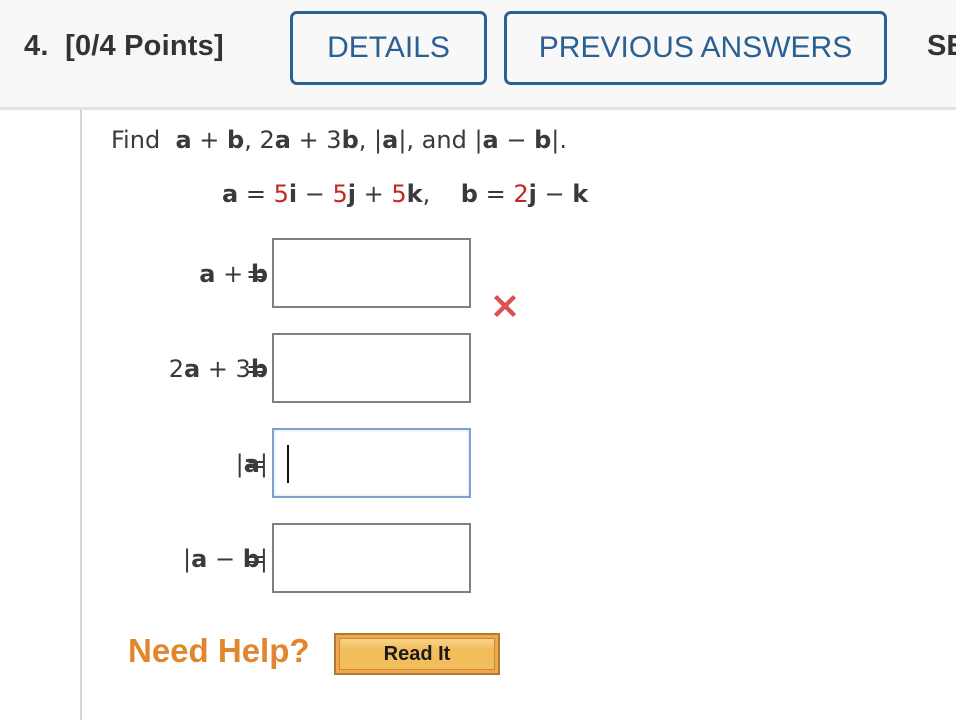 Image resolution: width=956 pixels, height=720 pixels. I want to click on prompt-text: |, and |, so click(440, 140).